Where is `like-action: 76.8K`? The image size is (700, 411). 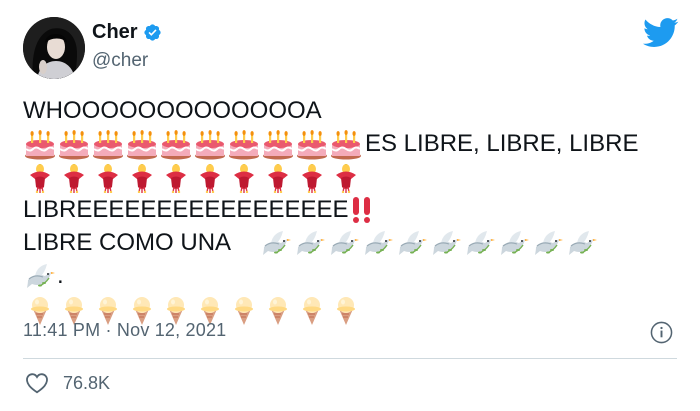
like-action: 76.8K is located at coordinates (67, 383).